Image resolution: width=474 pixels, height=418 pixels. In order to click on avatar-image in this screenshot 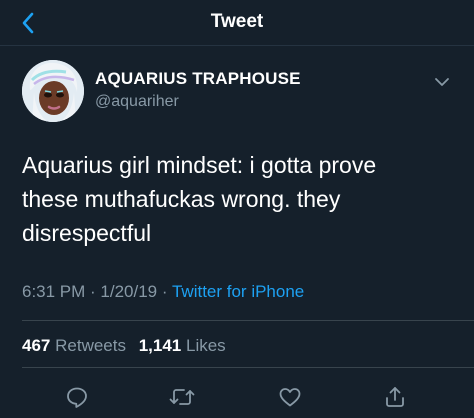, I will do `click(53, 91)`.